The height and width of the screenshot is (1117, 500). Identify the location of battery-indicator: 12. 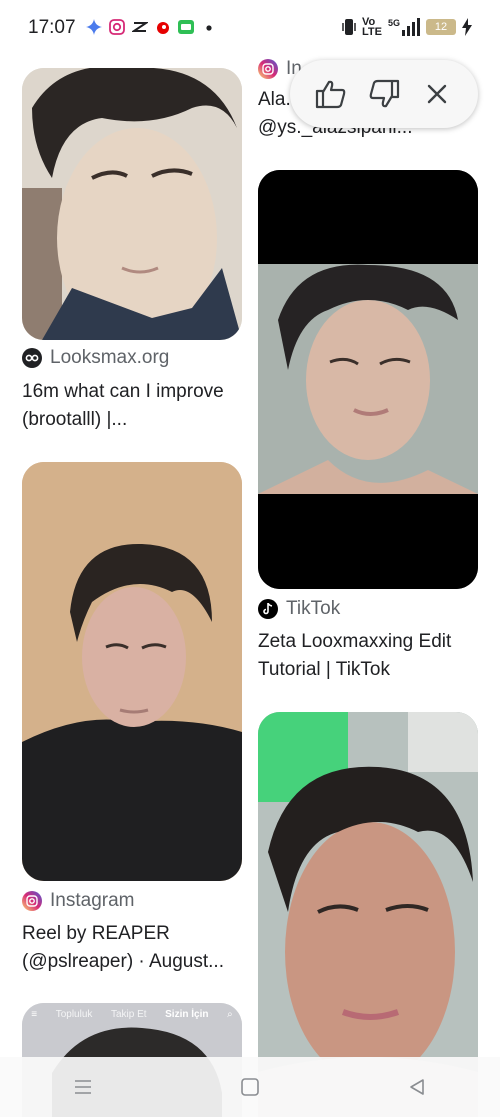
(441, 27).